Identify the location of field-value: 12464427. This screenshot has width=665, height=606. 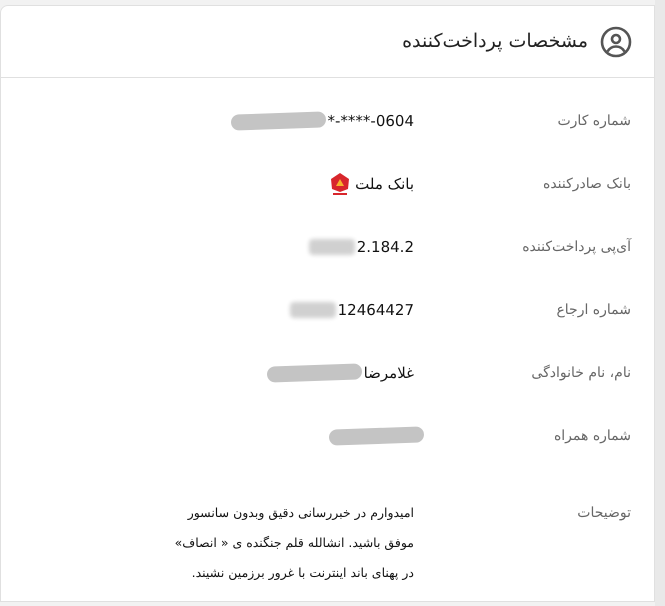
(376, 310).